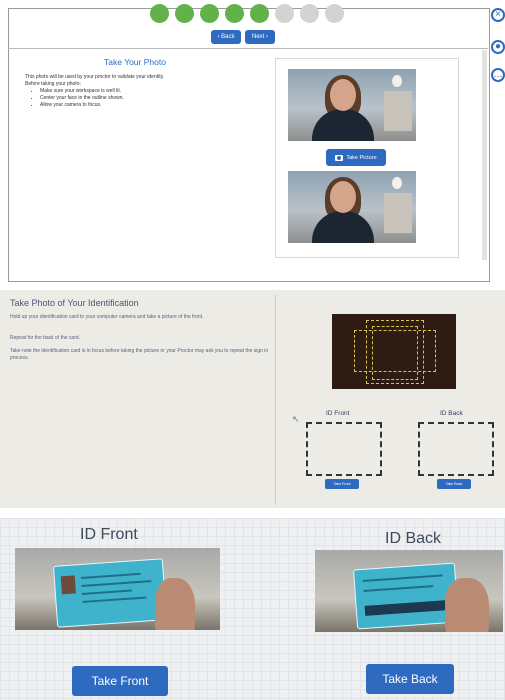  I want to click on list-item: Center your face in the outline shown., so click(147, 98).